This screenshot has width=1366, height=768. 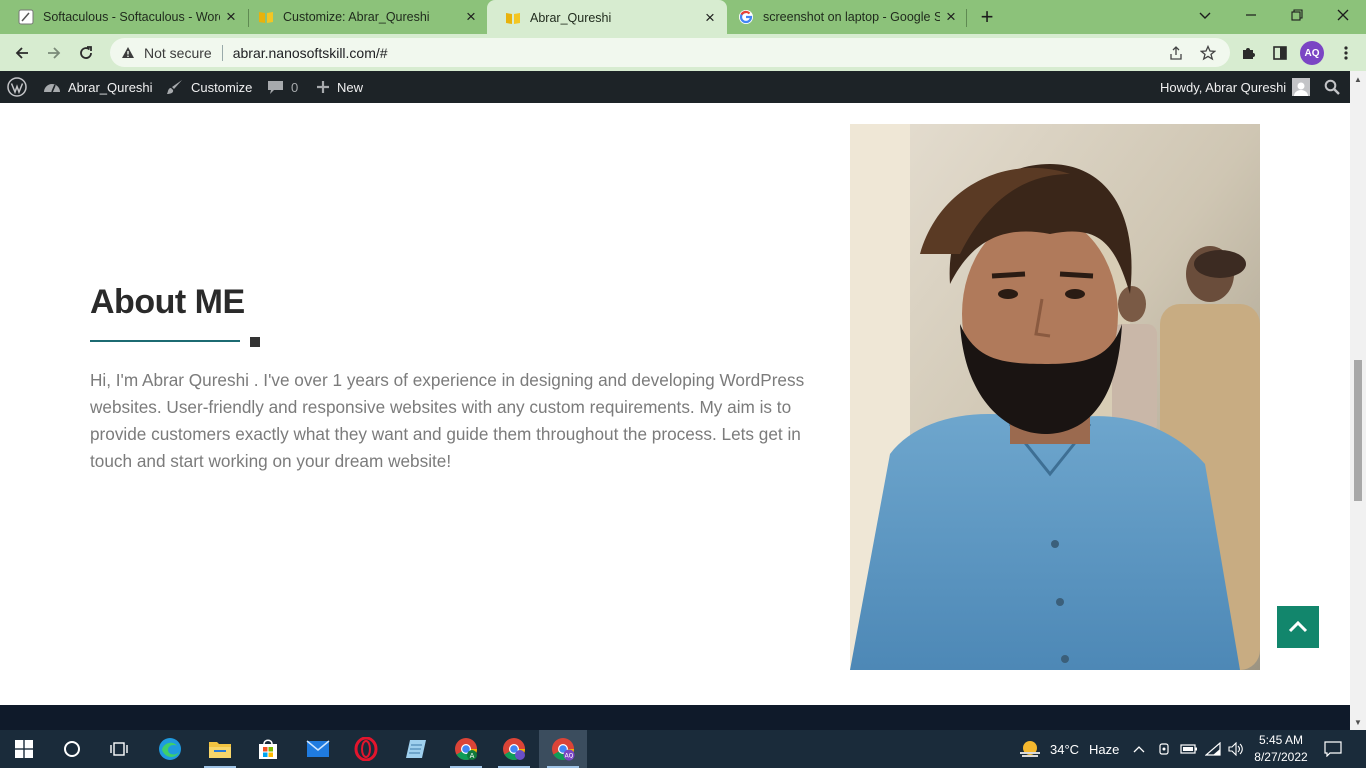 I want to click on opera-icon, so click(x=366, y=749).